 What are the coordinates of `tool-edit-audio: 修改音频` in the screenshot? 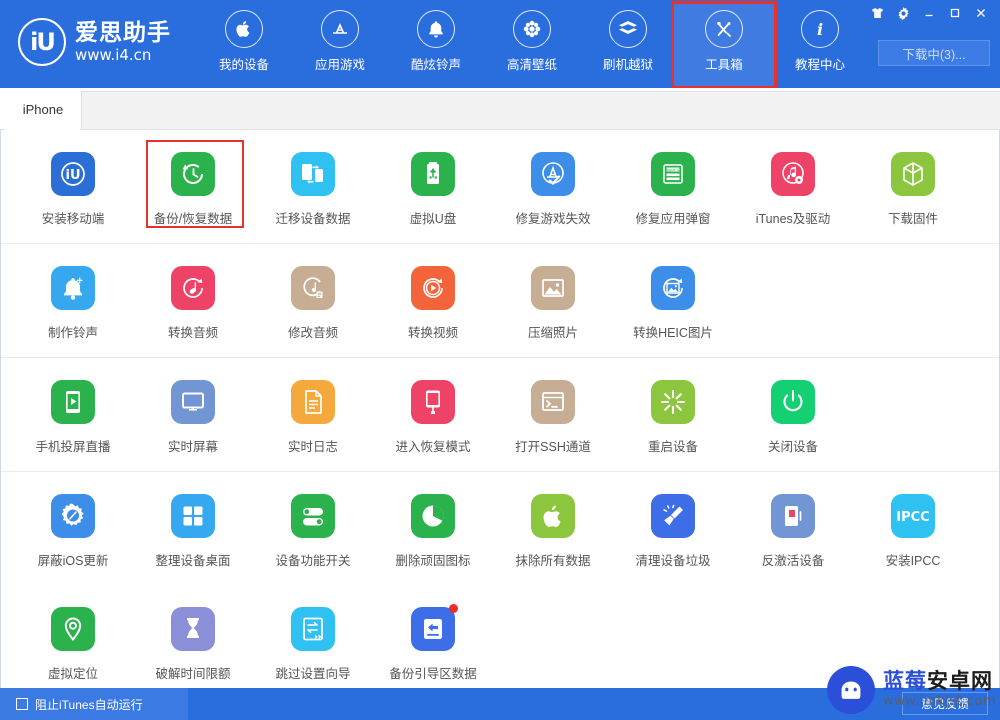 It's located at (313, 300).